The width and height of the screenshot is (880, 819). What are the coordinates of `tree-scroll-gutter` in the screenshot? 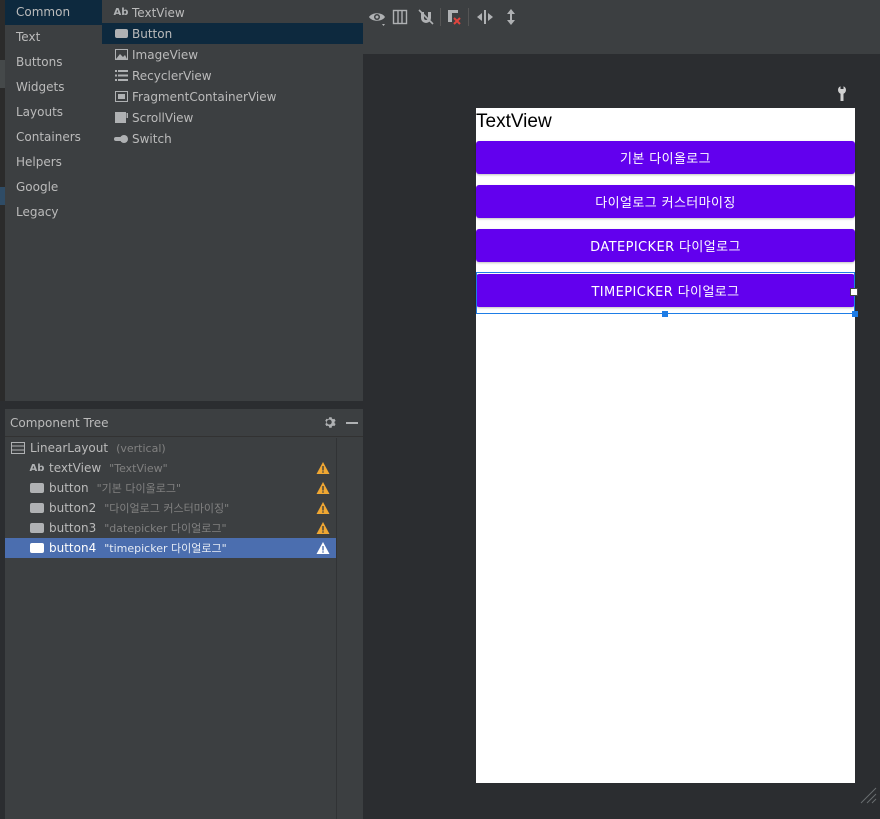 It's located at (349, 628).